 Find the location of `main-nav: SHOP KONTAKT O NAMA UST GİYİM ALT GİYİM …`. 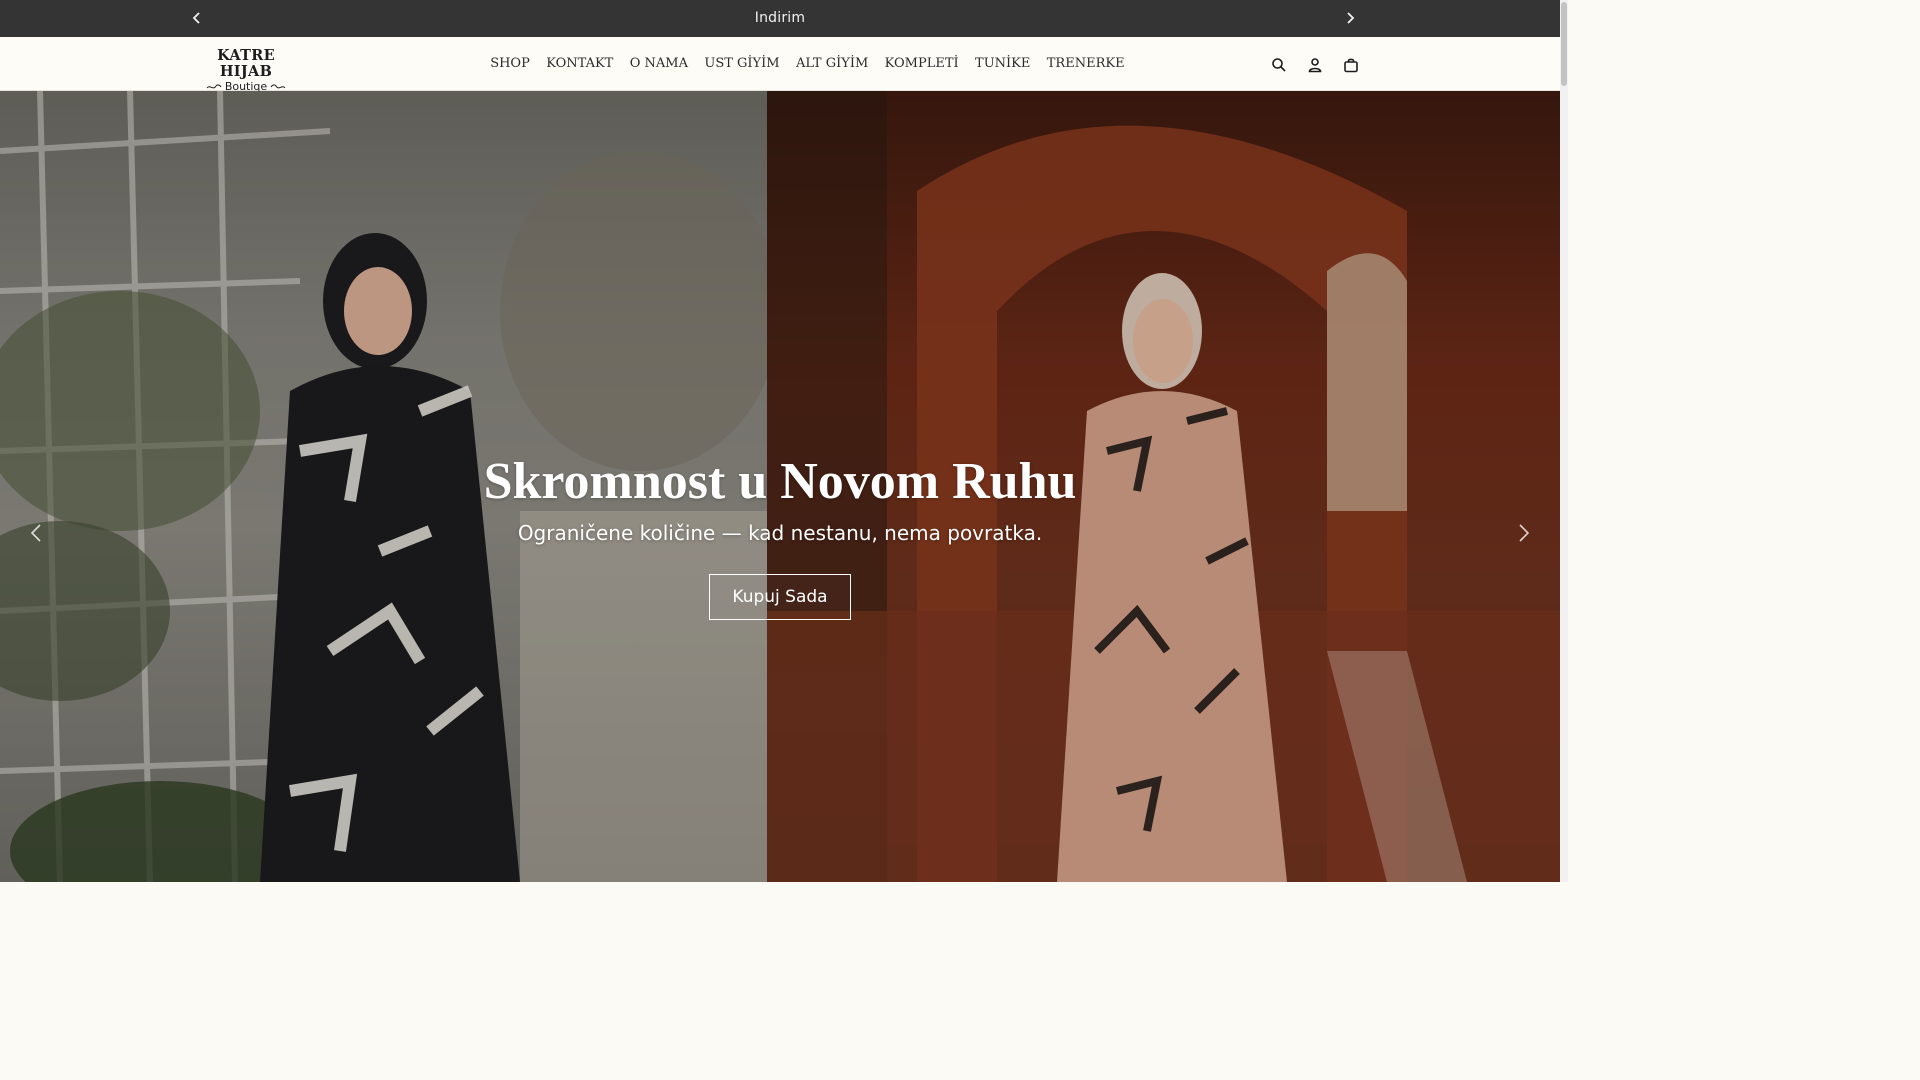

main-nav: SHOP KONTAKT O NAMA UST GİYİM ALT GİYİM … is located at coordinates (807, 64).